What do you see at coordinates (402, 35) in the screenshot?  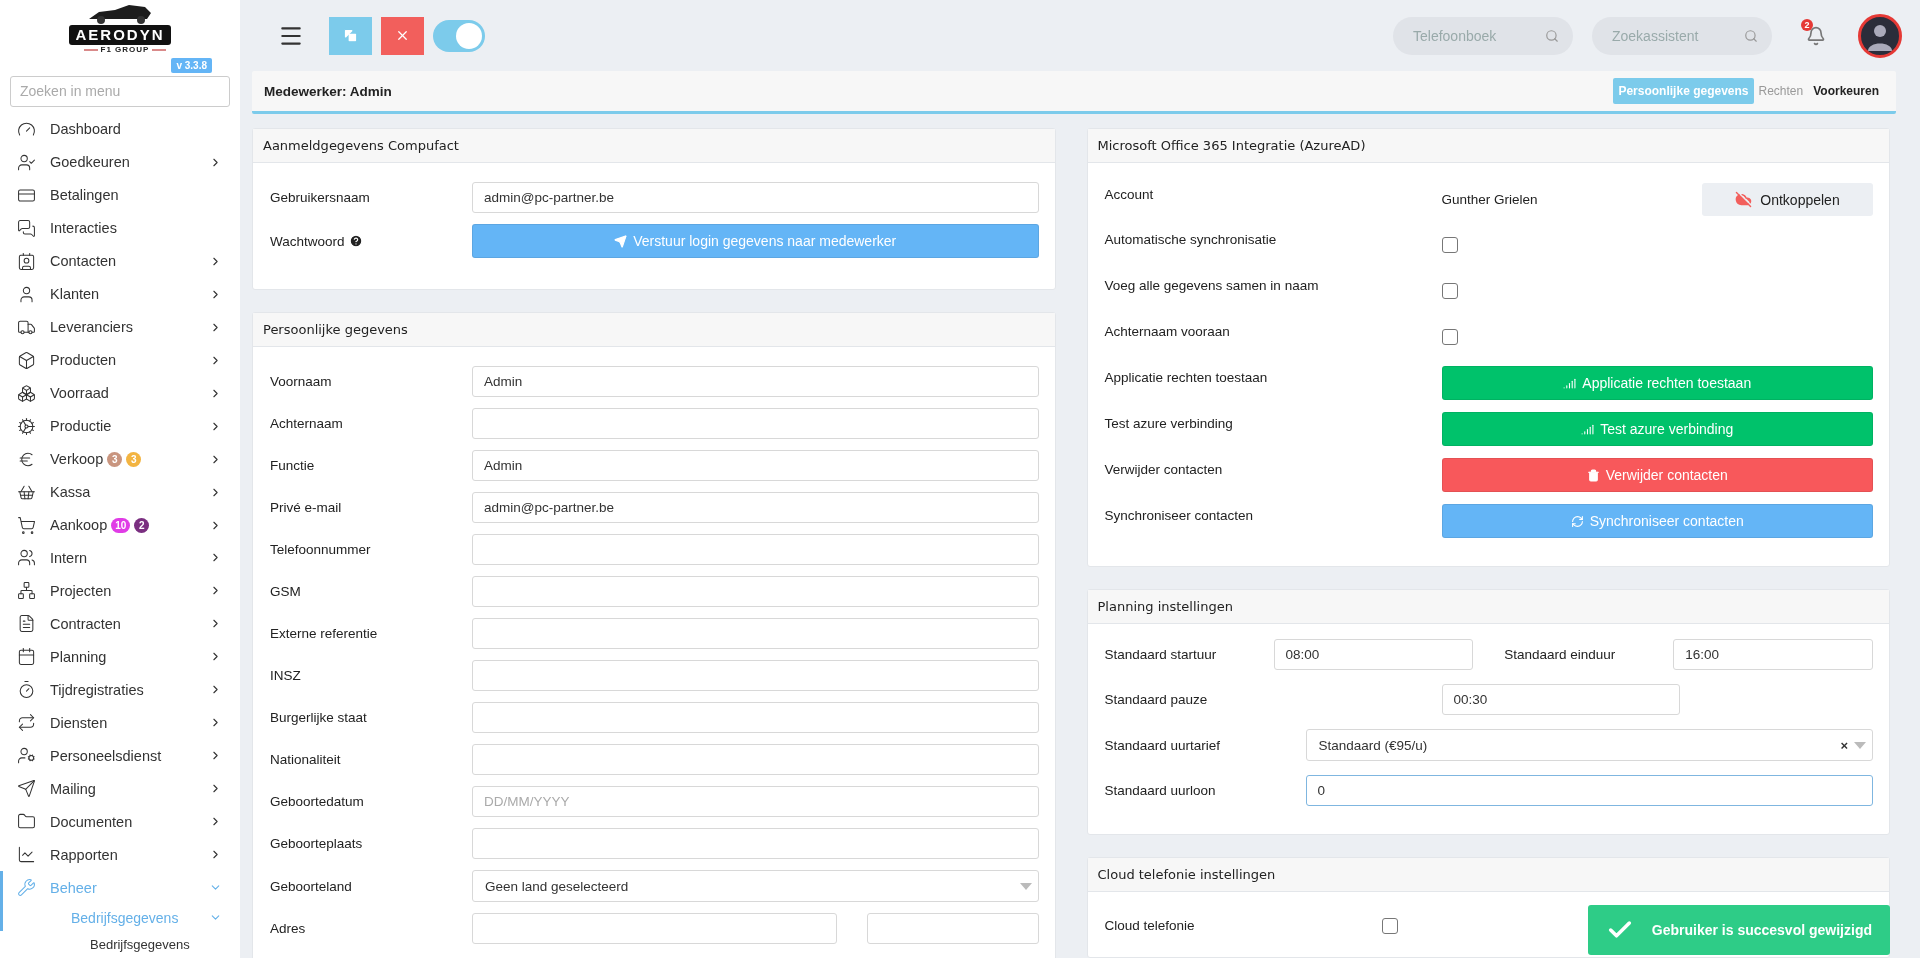 I see `close-button` at bounding box center [402, 35].